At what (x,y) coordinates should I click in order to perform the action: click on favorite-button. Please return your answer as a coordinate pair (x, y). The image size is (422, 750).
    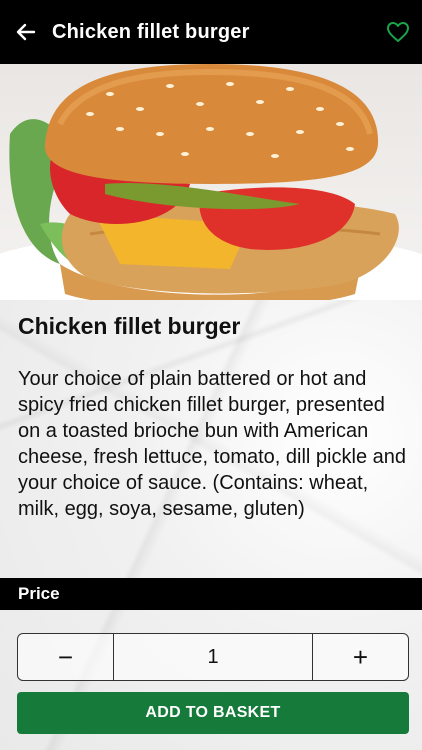
    Looking at the image, I should click on (398, 32).